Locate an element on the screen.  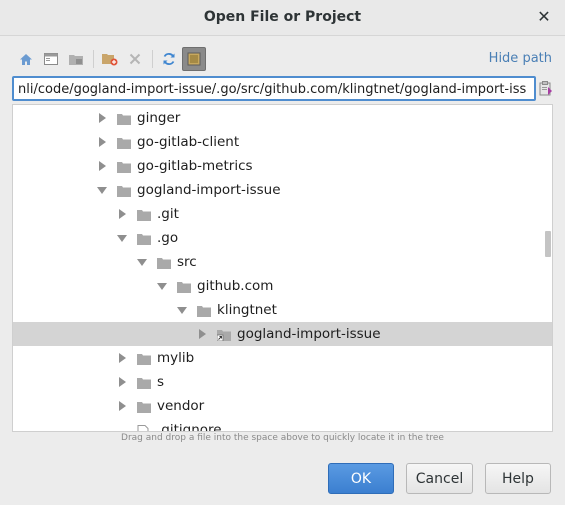
hide-path-link: Hide path is located at coordinates (520, 58).